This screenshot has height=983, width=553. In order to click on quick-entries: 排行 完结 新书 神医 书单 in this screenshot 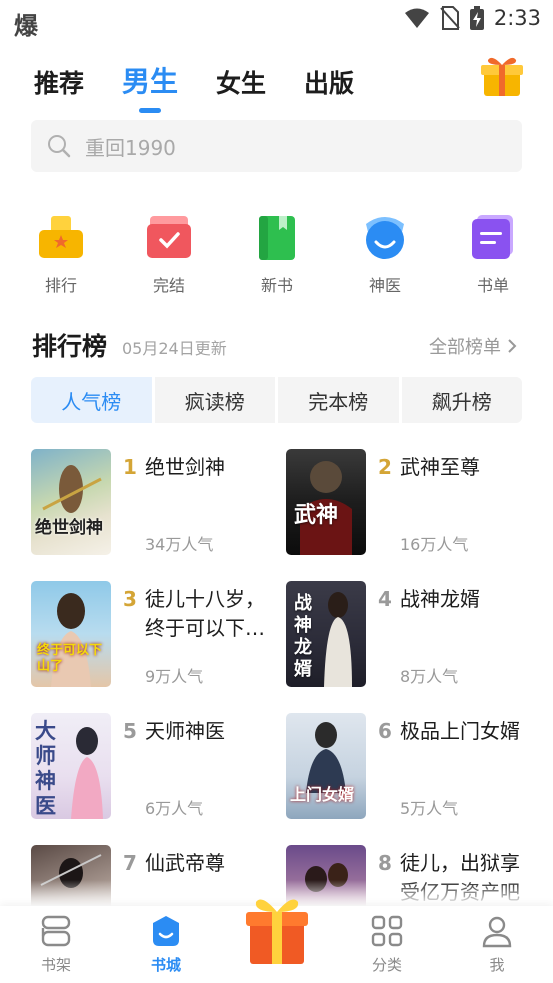, I will do `click(276, 257)`.